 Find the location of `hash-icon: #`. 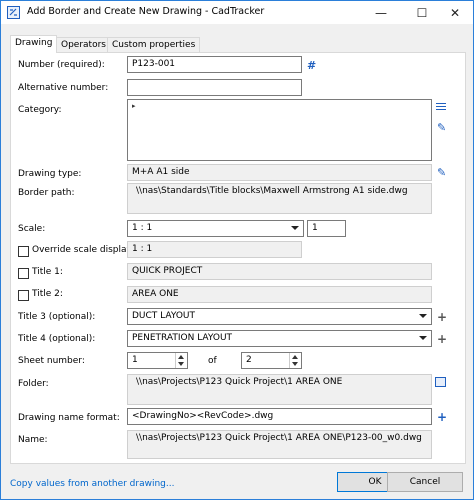

hash-icon: # is located at coordinates (311, 65).